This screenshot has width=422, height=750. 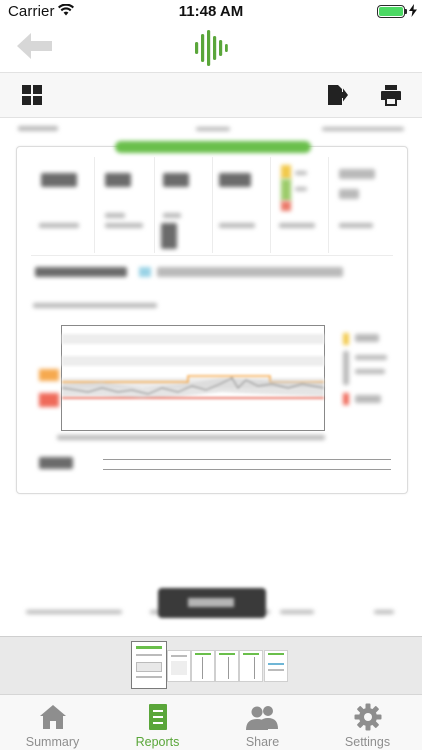 I want to click on sound-bars-logo-icon, so click(x=211, y=48).